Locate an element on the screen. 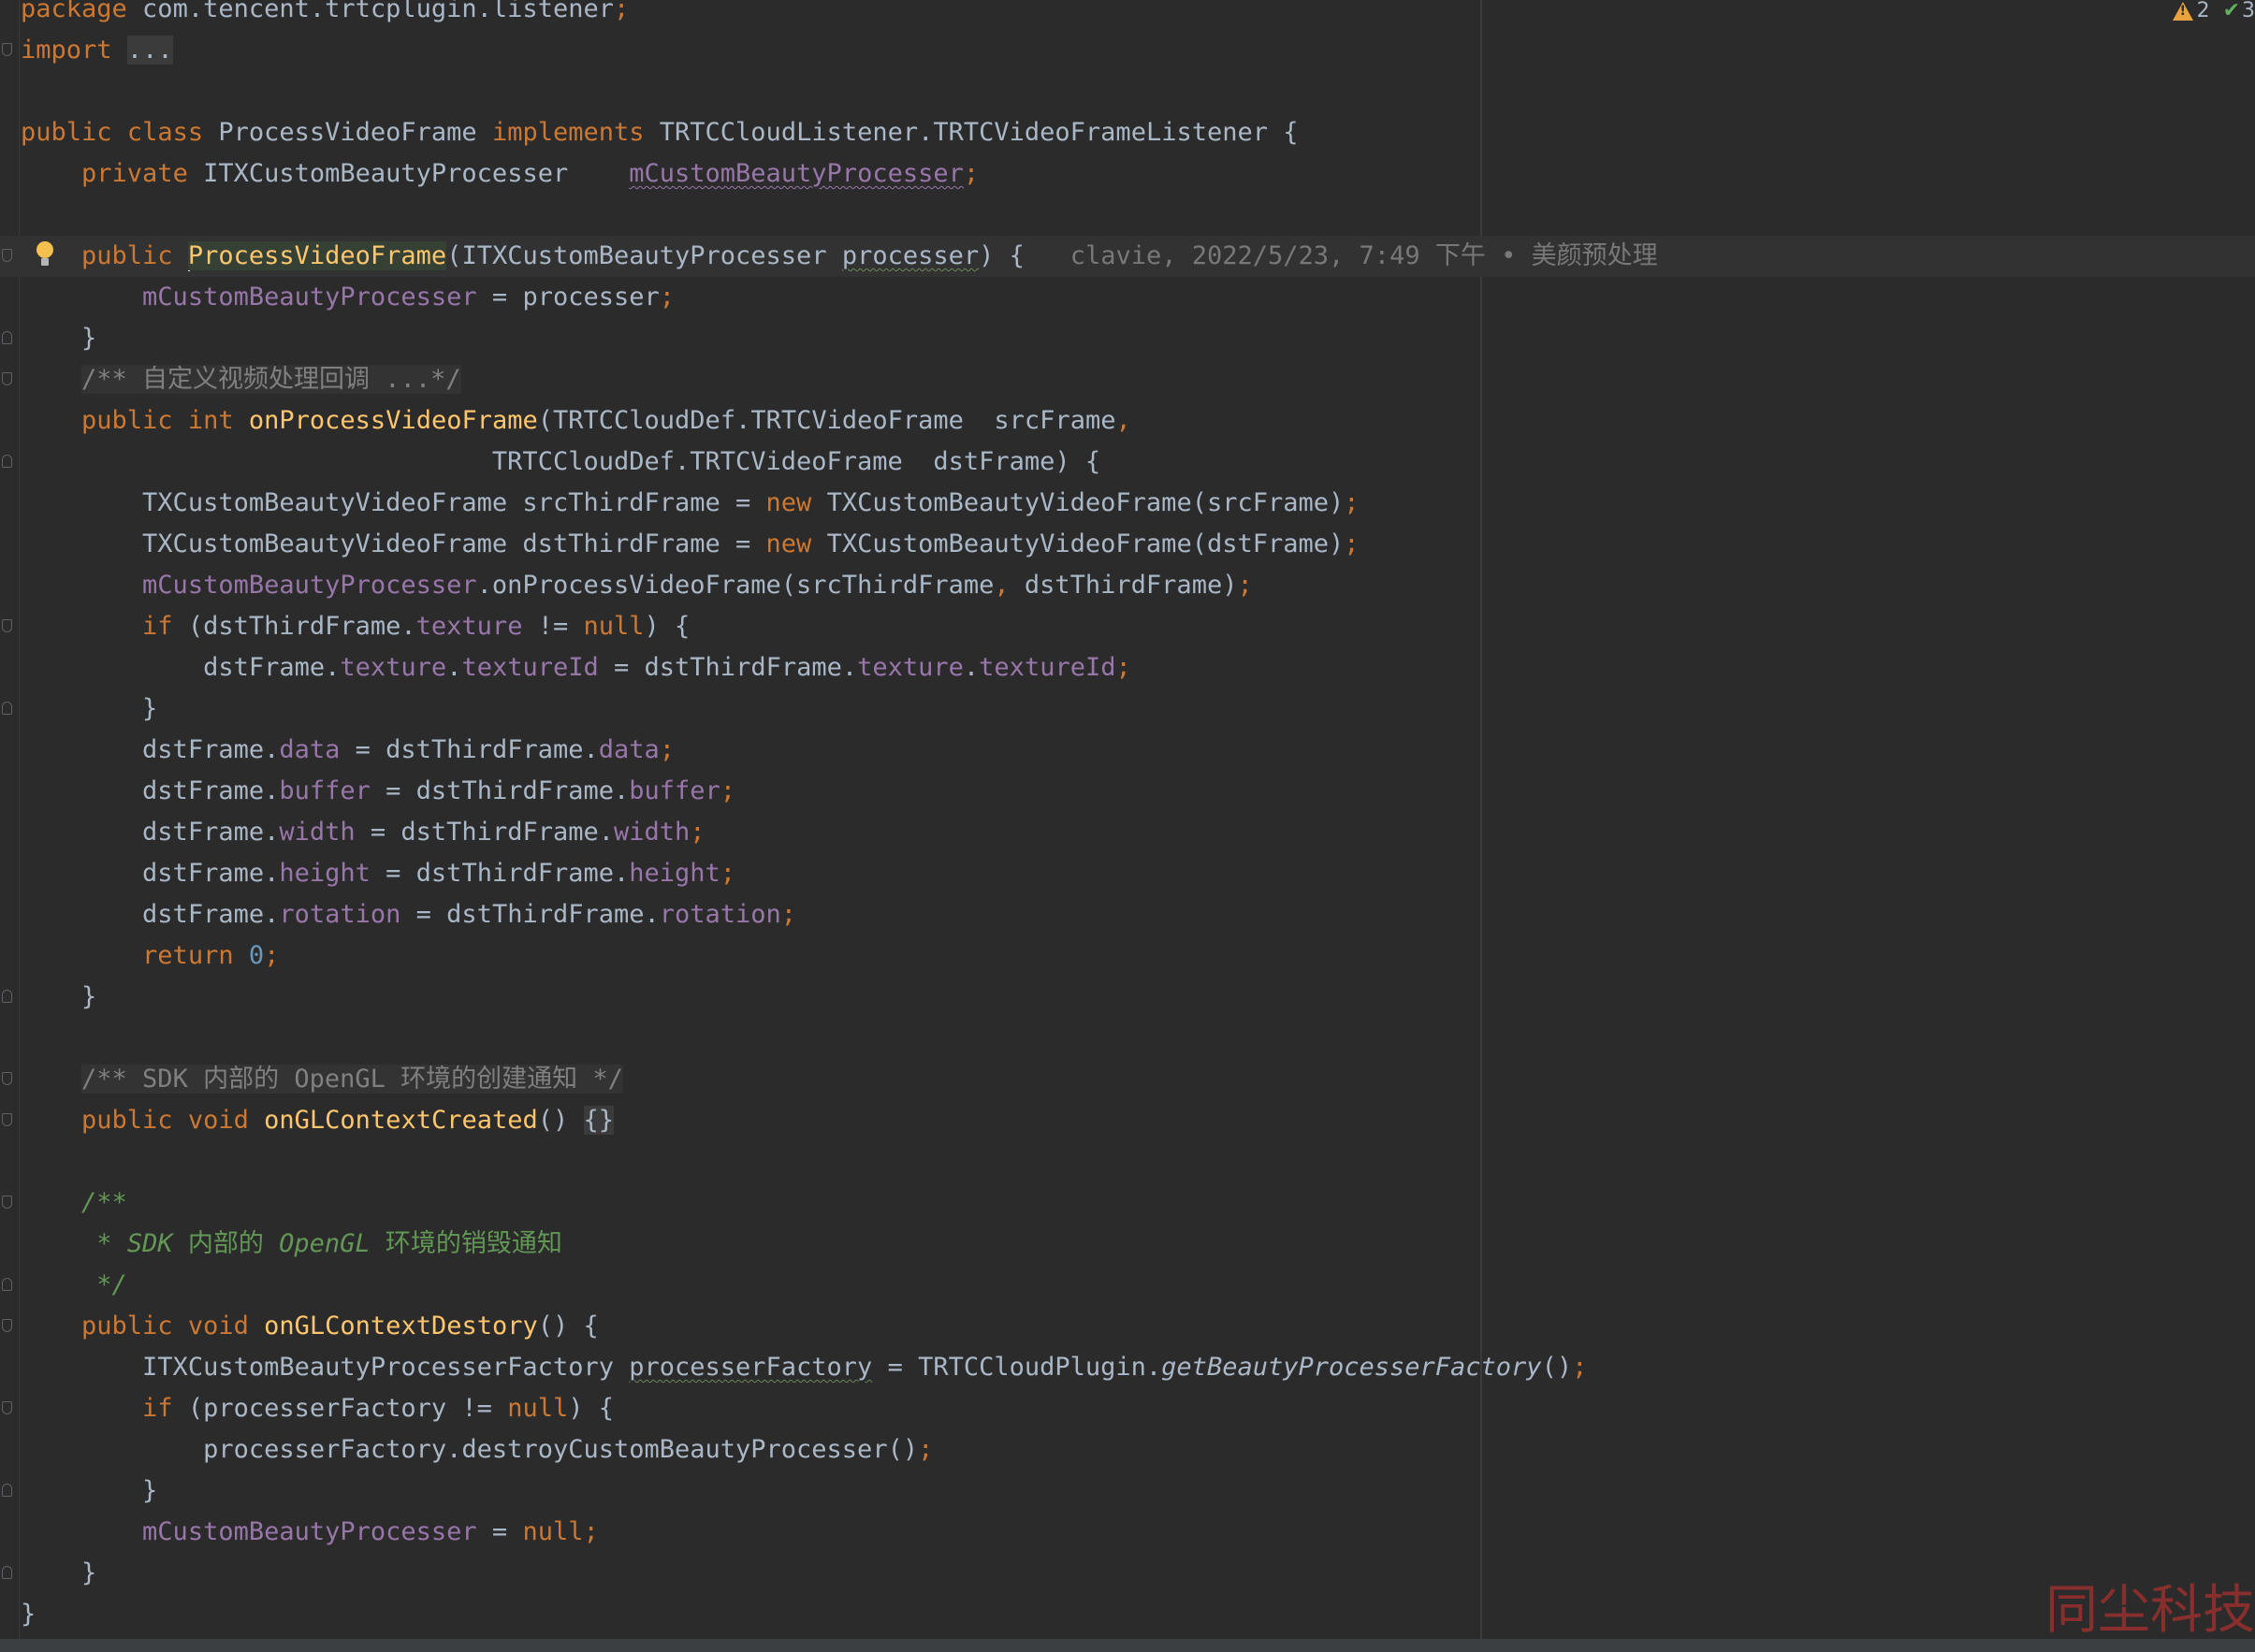  package-name: com.tencent.trtcplugin.listener is located at coordinates (370, 11).